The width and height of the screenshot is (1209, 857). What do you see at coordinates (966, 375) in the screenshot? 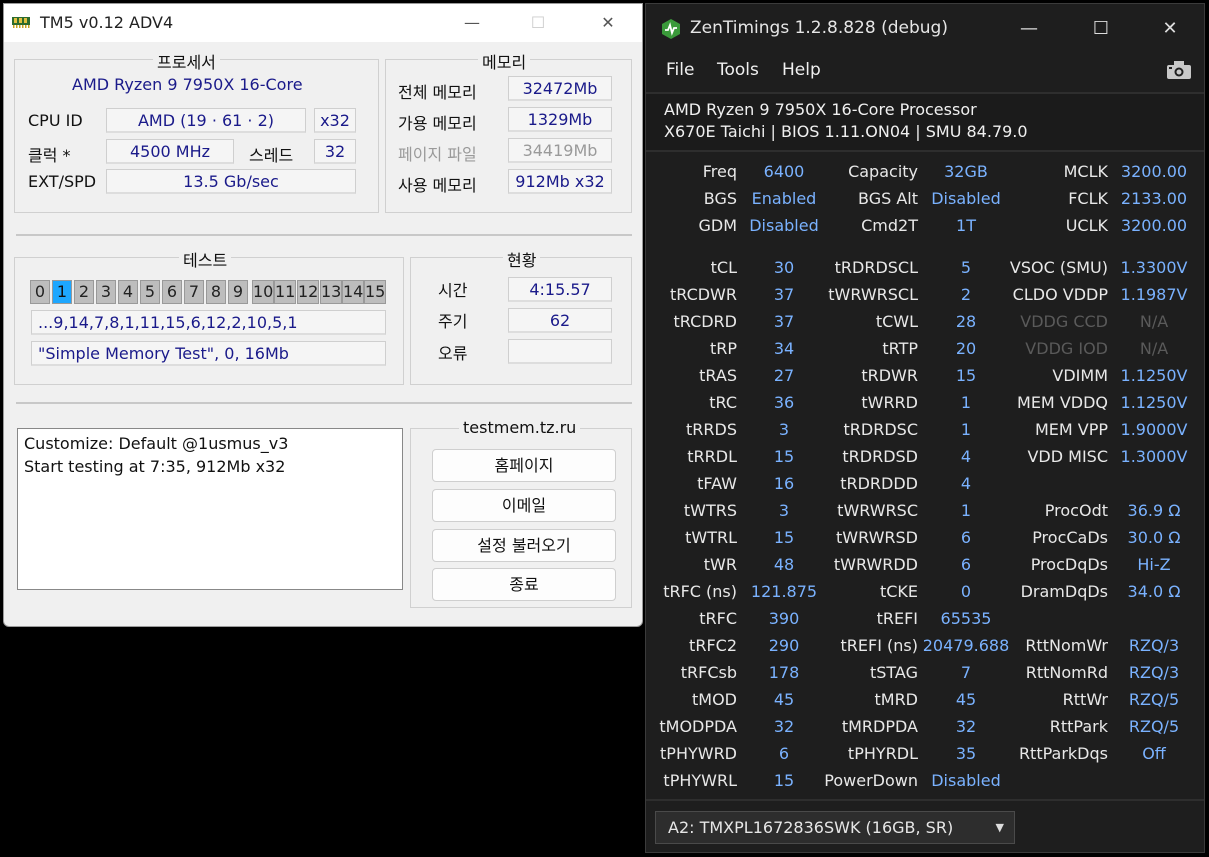
I see `timing-value: 15` at bounding box center [966, 375].